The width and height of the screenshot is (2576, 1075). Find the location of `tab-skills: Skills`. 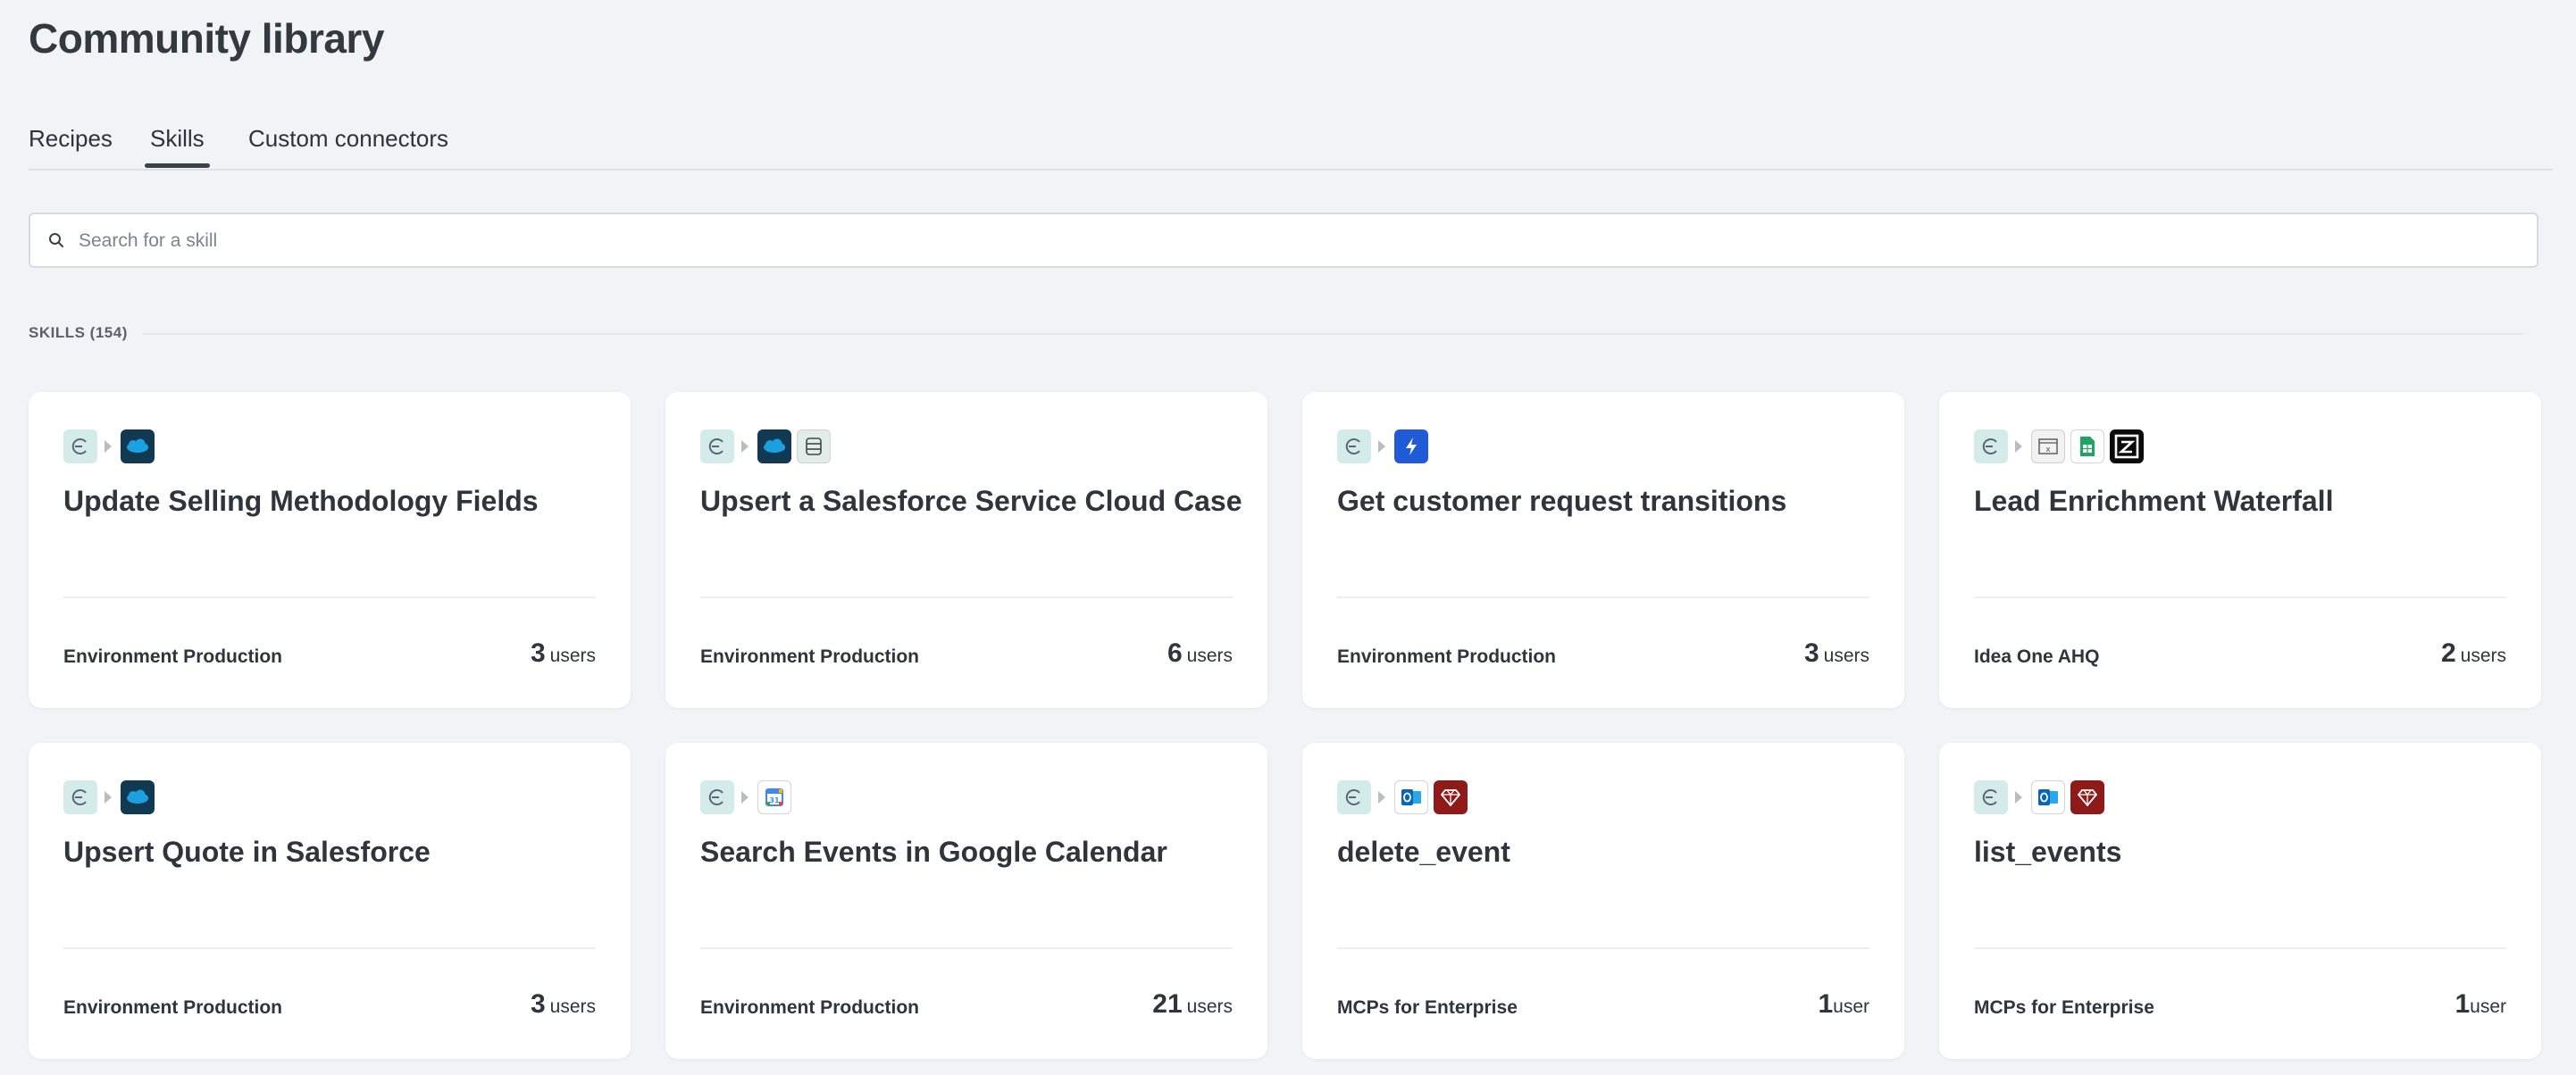

tab-skills: Skills is located at coordinates (178, 147).